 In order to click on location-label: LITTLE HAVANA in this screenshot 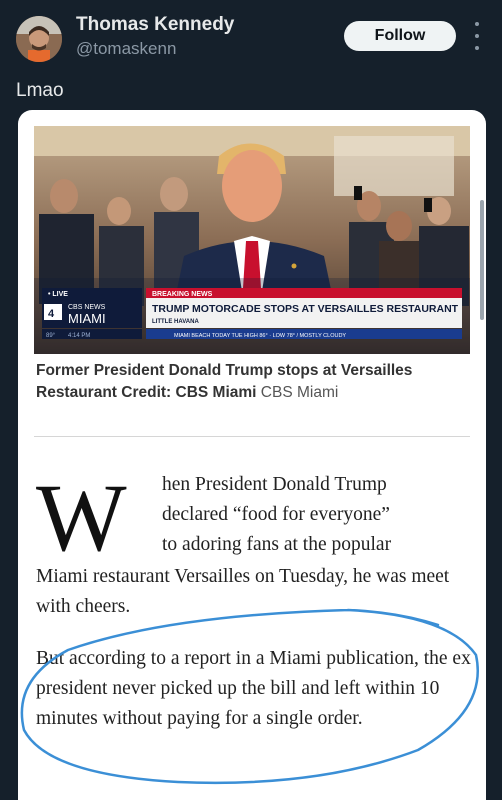, I will do `click(175, 322)`.